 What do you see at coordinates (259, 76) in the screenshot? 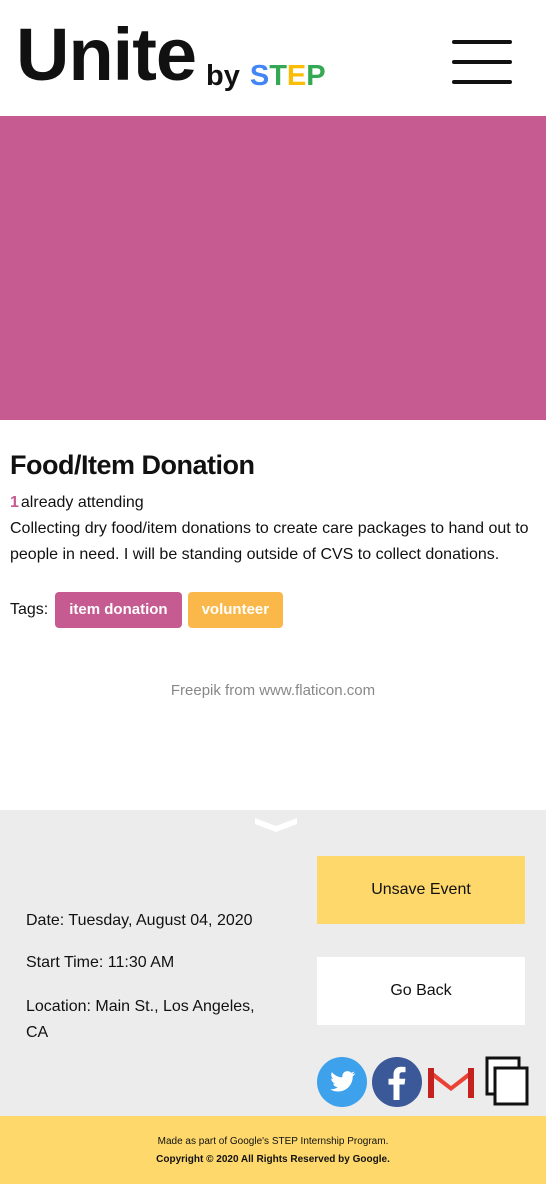
I see `logo-step-letter: S` at bounding box center [259, 76].